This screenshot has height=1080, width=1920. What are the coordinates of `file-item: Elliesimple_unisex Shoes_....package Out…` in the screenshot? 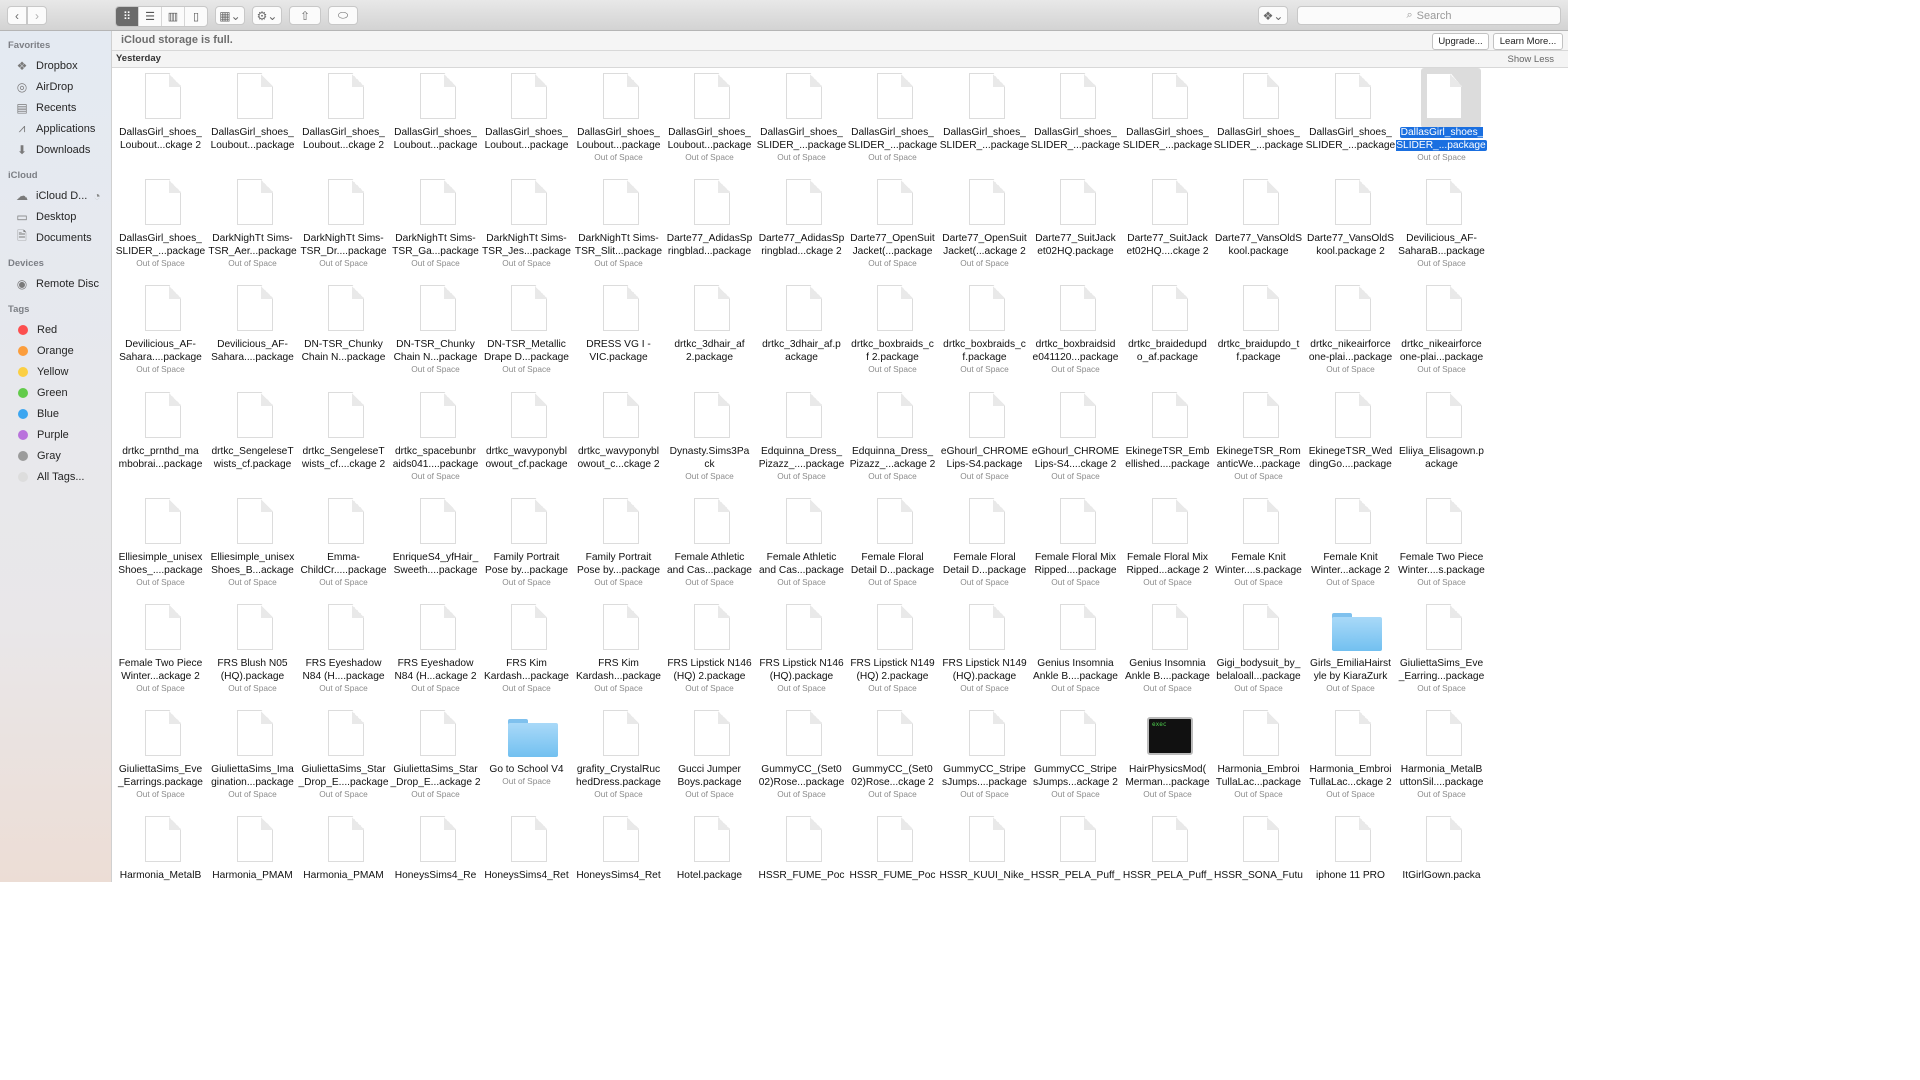 It's located at (160, 546).